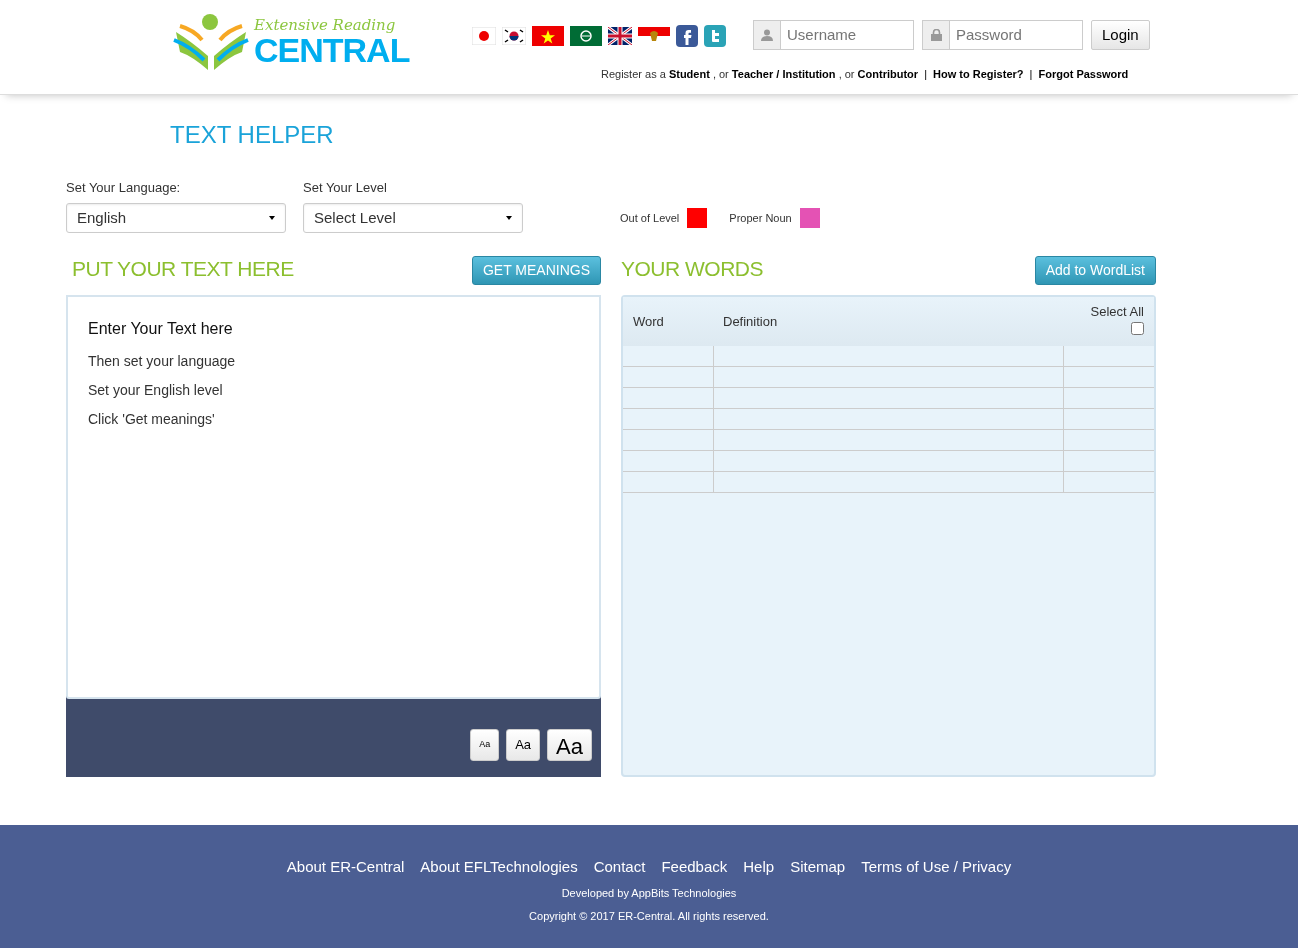  I want to click on register-link: Contributor, so click(888, 74).